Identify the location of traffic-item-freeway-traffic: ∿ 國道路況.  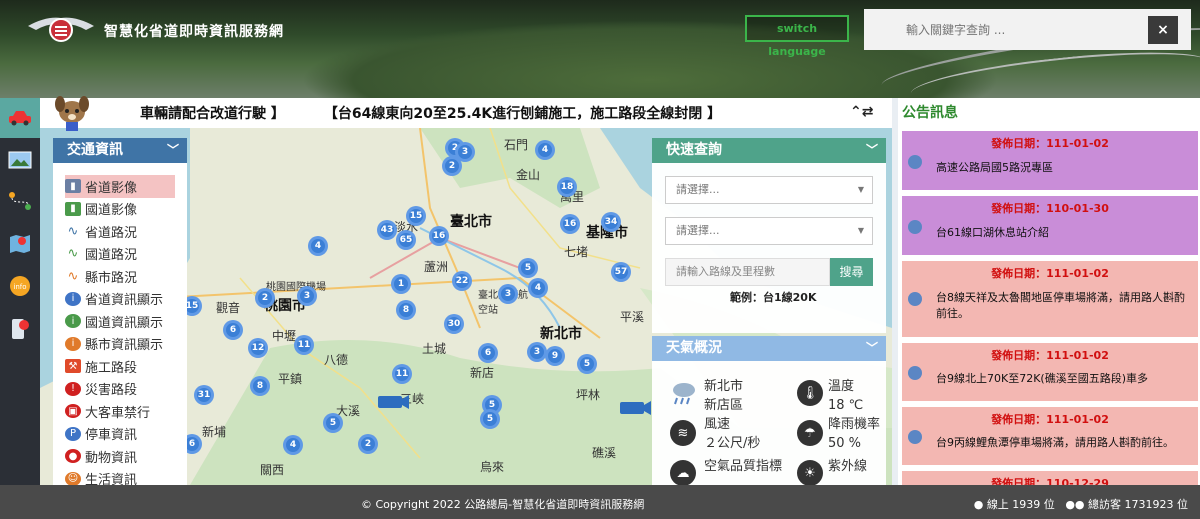
(120, 254).